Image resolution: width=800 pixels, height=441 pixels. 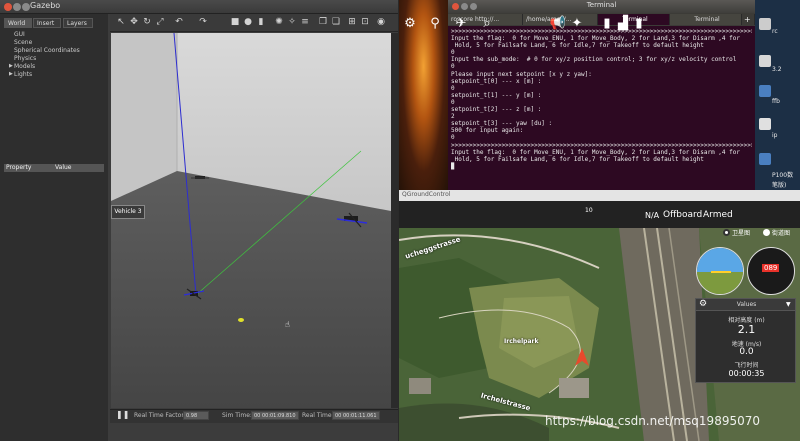 I want to click on gps-satellite-icon: ✦, so click(x=577, y=24).